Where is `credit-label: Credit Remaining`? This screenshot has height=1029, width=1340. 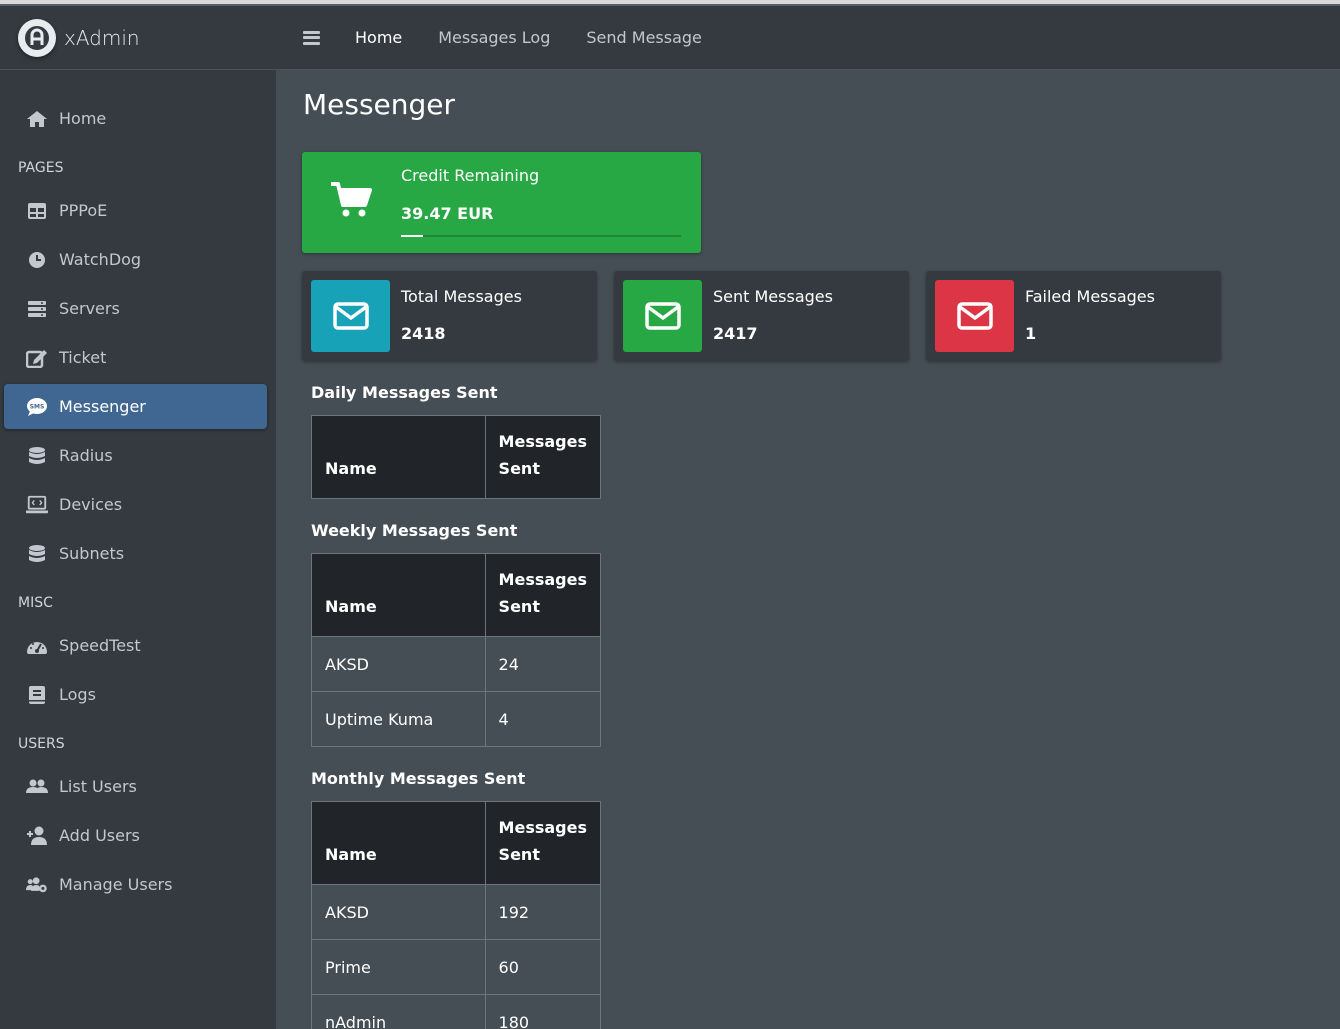
credit-label: Credit Remaining is located at coordinates (470, 175).